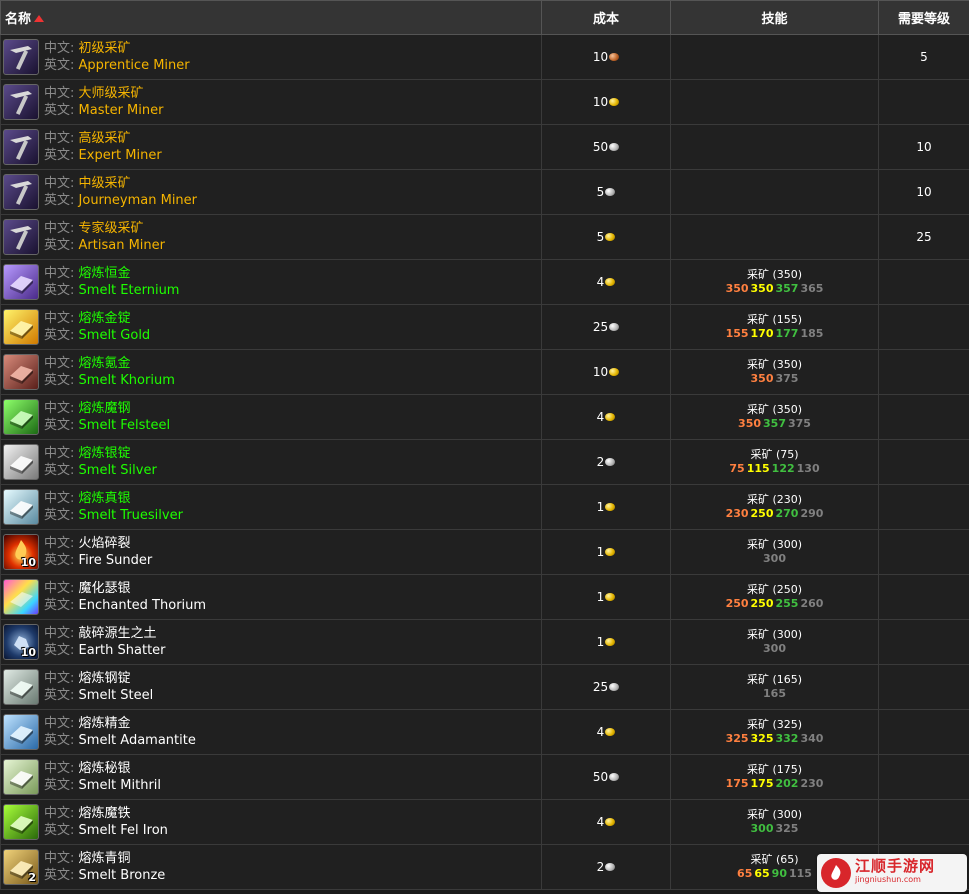 This screenshot has height=894, width=969. What do you see at coordinates (484, 102) in the screenshot?
I see `table-row: 中文: 大师级采矿 英文: Master Miner 10` at bounding box center [484, 102].